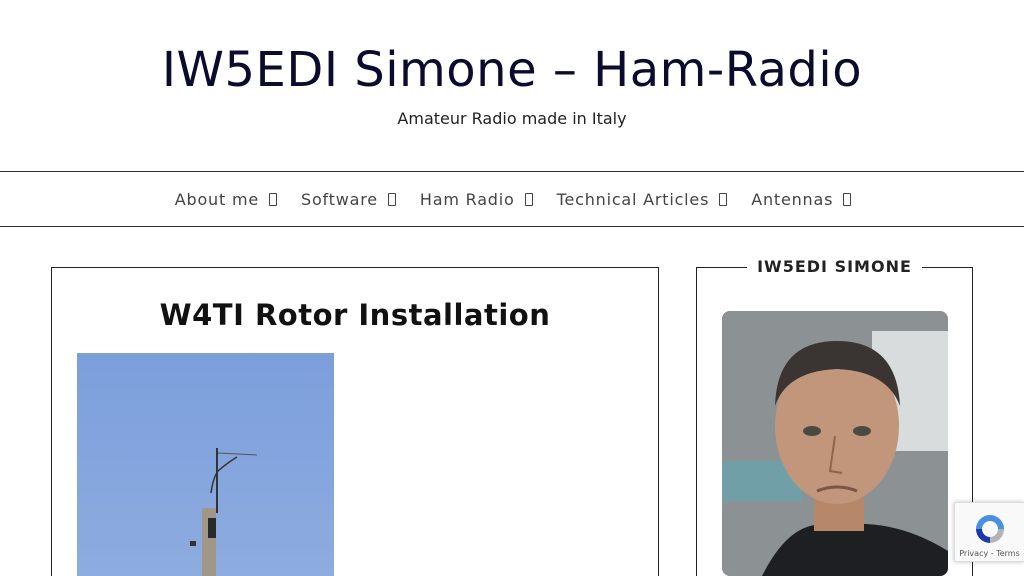  Describe the element at coordinates (973, 553) in the screenshot. I see `privacy-link: Privacy` at that location.